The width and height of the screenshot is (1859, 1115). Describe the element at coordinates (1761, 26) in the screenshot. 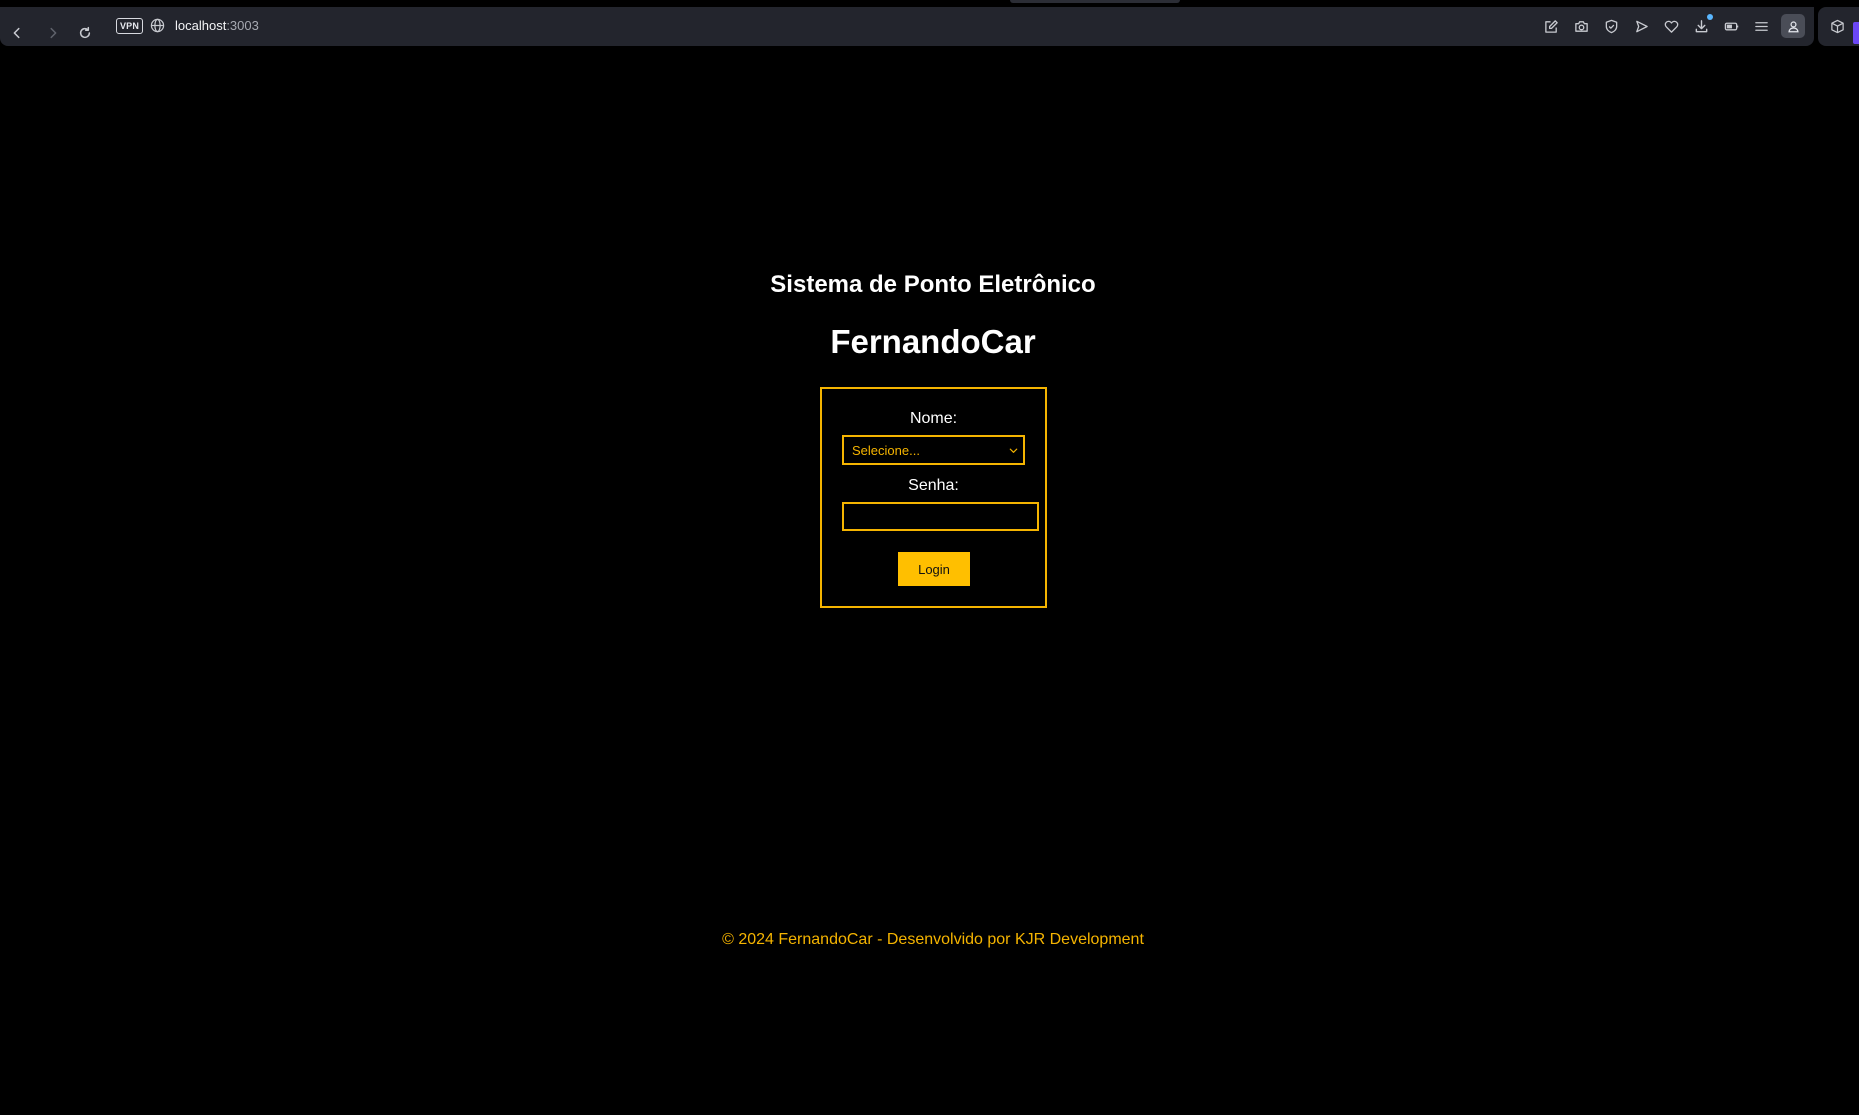

I see `menu-icon` at that location.